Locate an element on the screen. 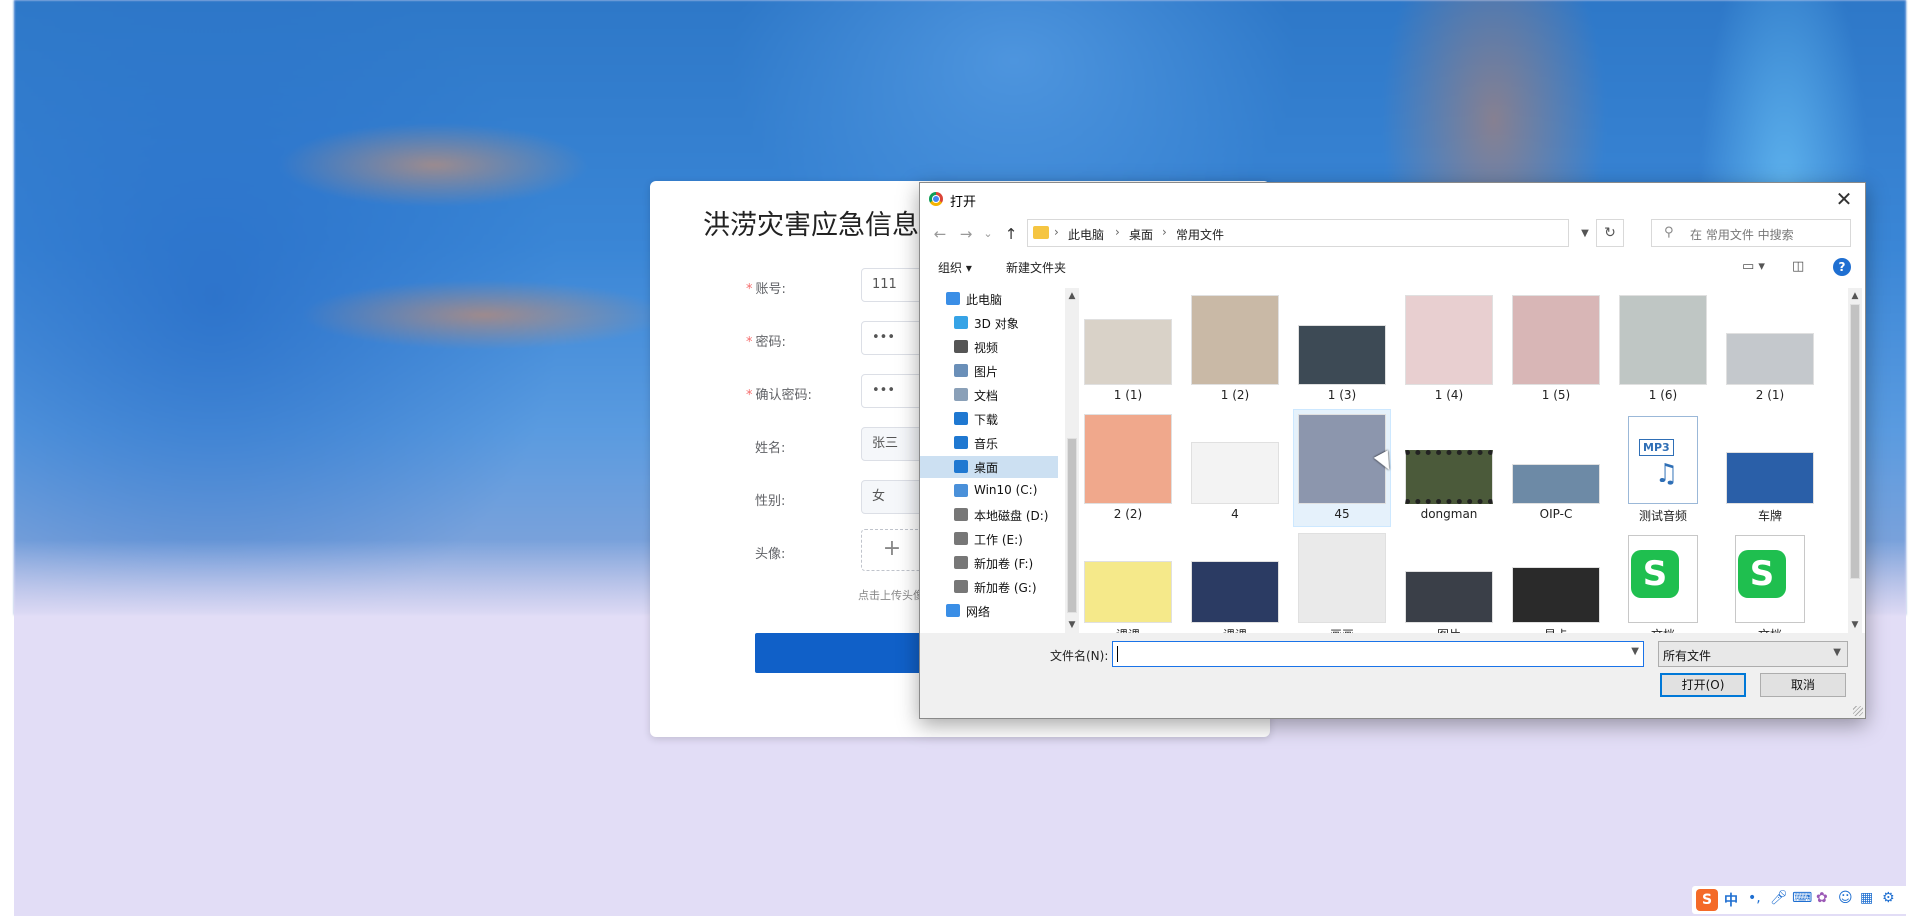 The image size is (1920, 916). file-item: 1 (4) is located at coordinates (1449, 349).